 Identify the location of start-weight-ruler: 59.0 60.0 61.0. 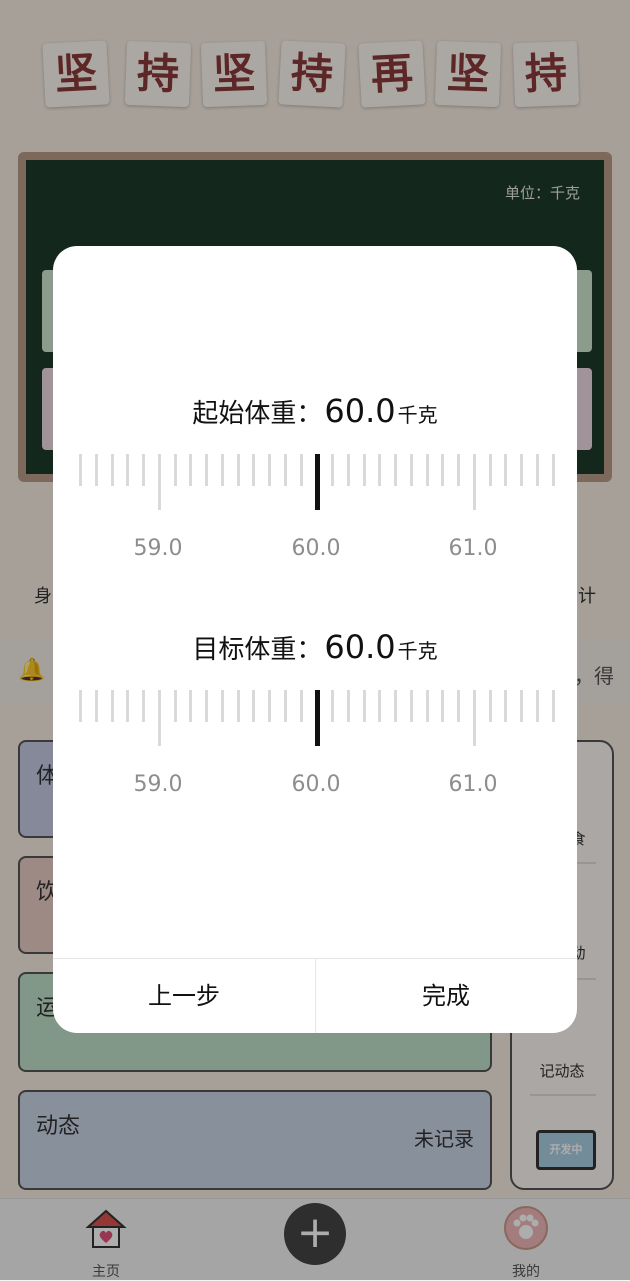
(315, 509).